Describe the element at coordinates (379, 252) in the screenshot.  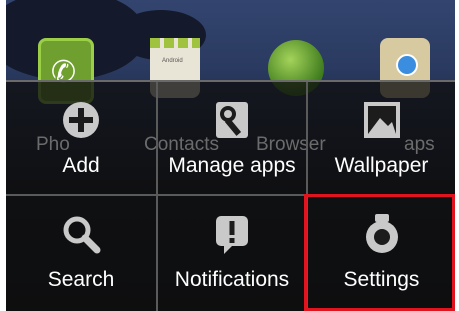
I see `settings-highlight-box` at that location.